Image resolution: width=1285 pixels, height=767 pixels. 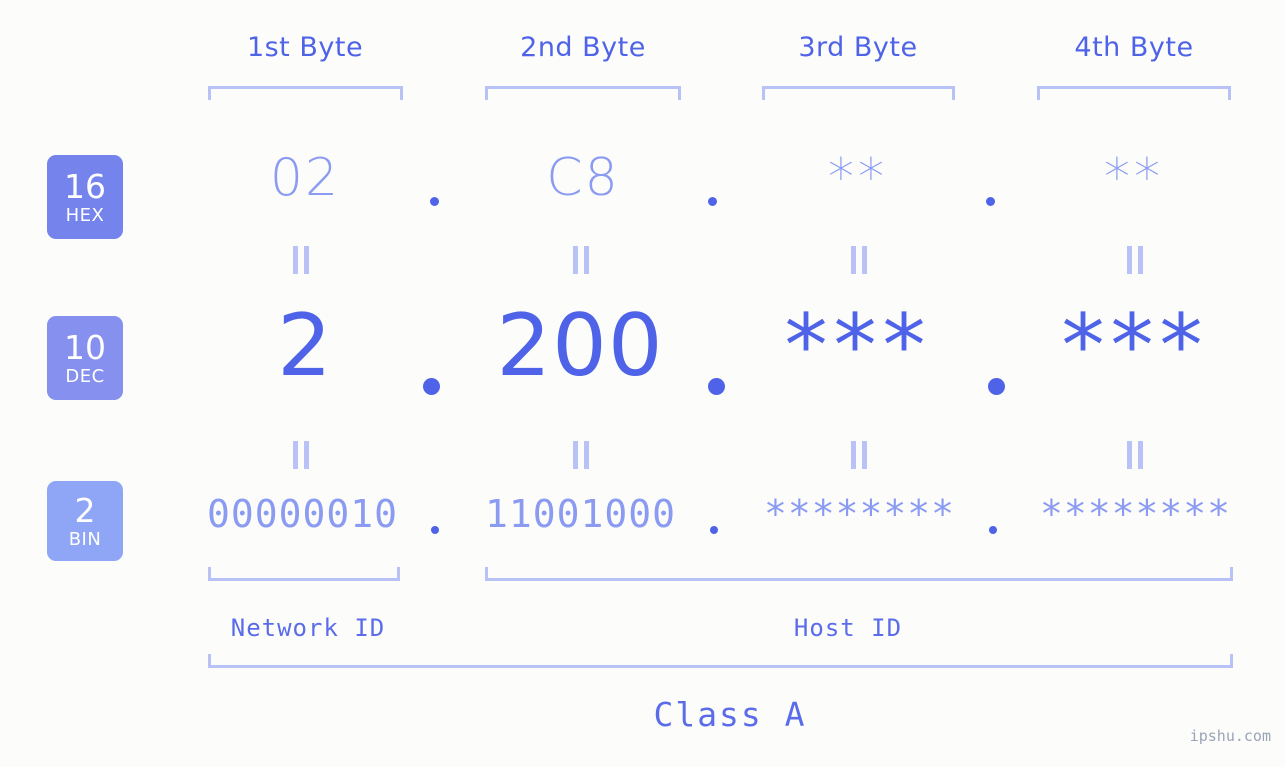 What do you see at coordinates (85, 539) in the screenshot?
I see `radix-badge-bin-name: BIN` at bounding box center [85, 539].